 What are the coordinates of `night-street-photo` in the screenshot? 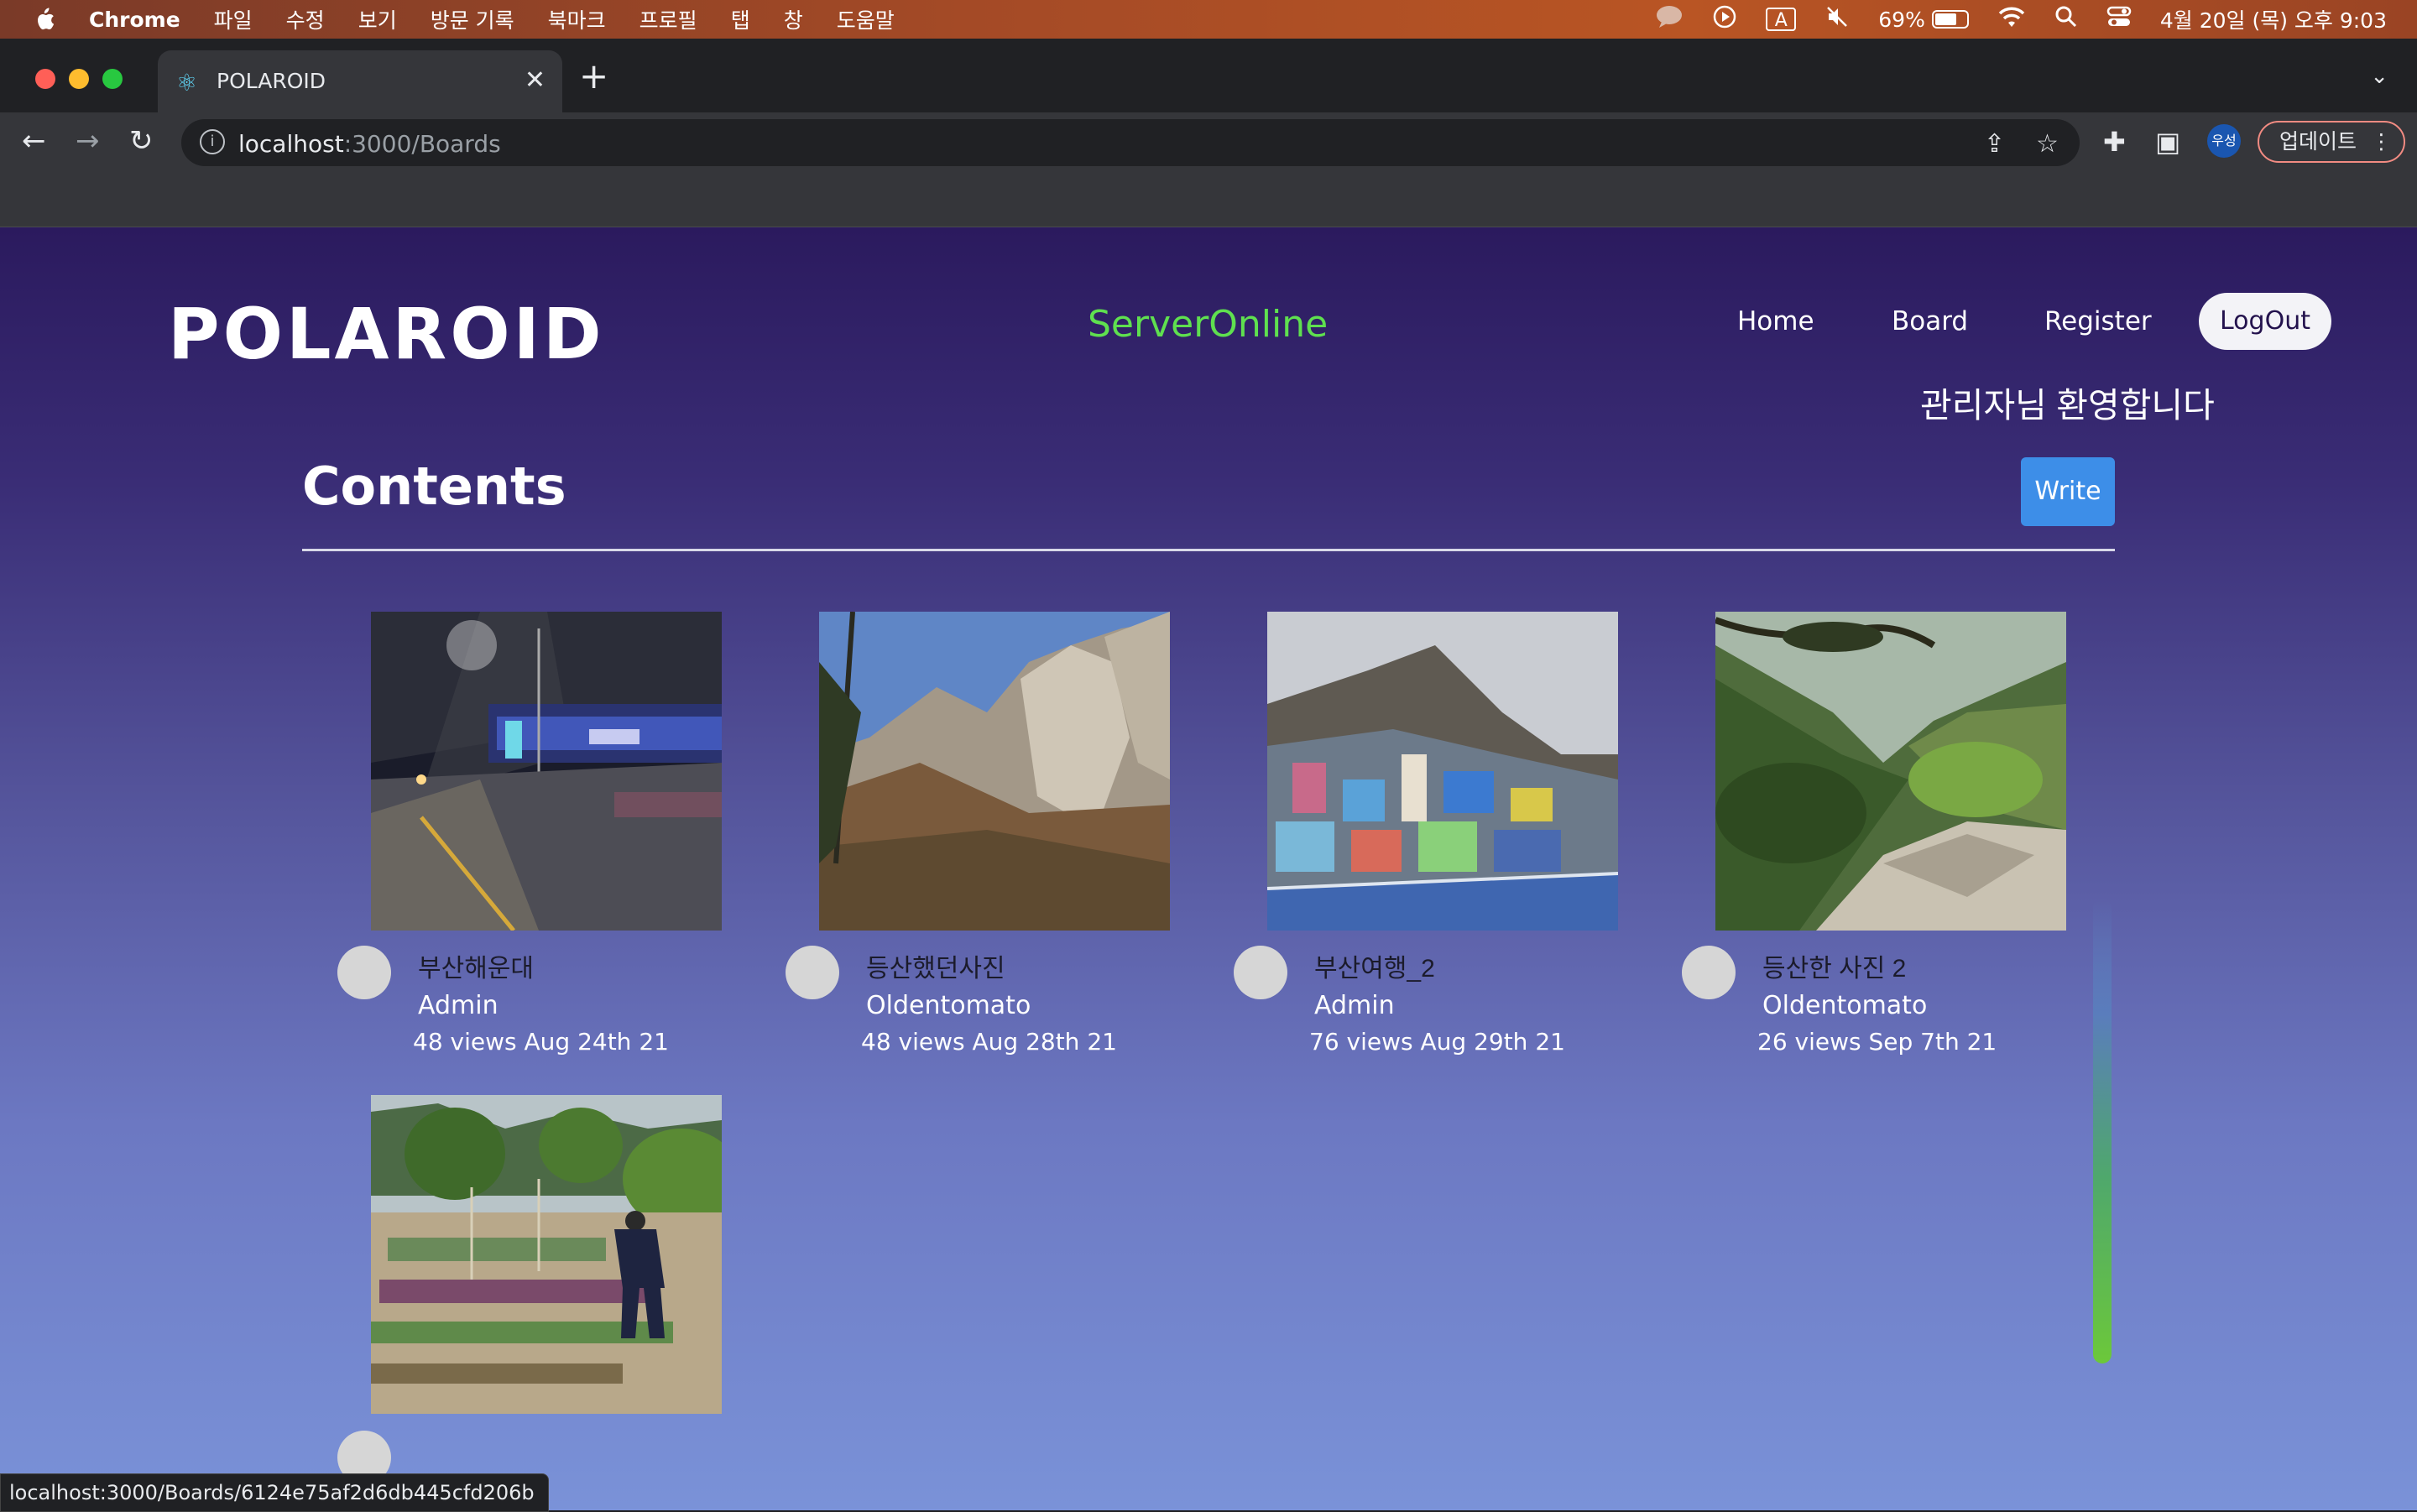 It's located at (546, 772).